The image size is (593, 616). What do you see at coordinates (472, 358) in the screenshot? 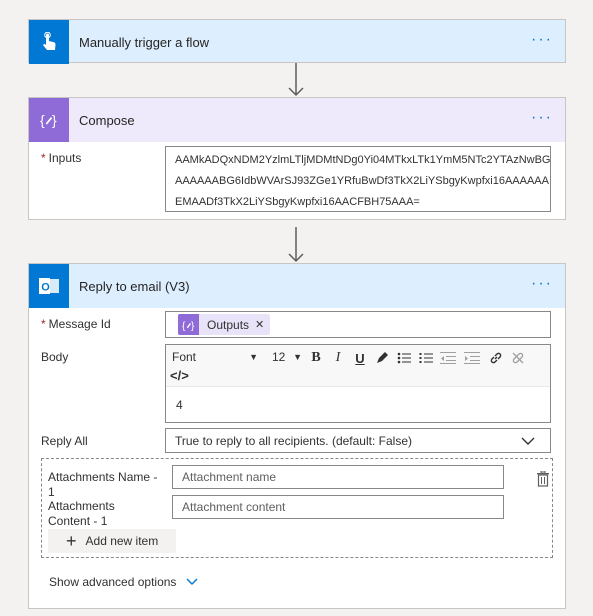
I see `increase-indent-icon` at bounding box center [472, 358].